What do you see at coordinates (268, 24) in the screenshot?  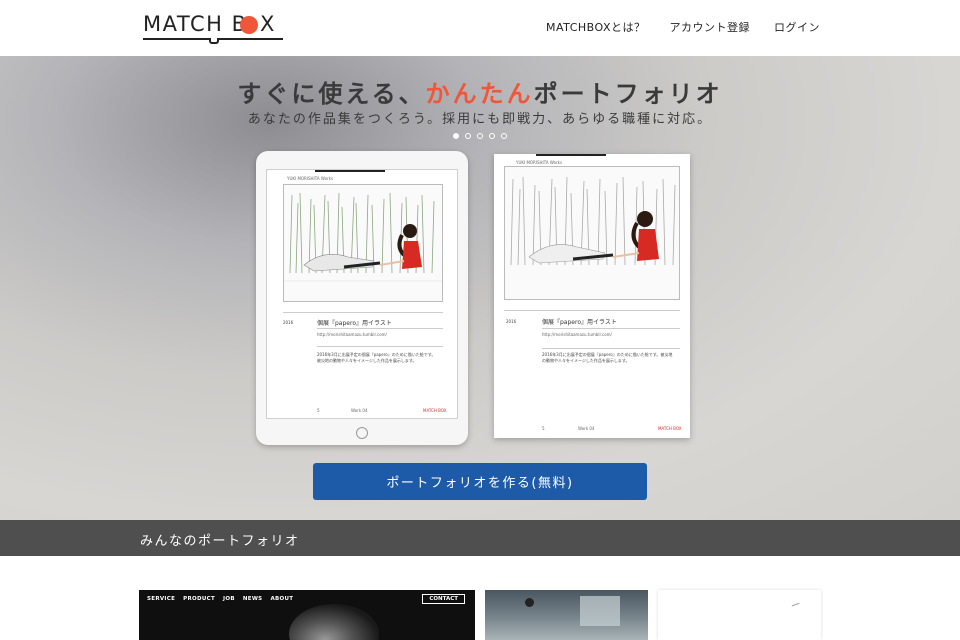 I see `logo-text-x: X` at bounding box center [268, 24].